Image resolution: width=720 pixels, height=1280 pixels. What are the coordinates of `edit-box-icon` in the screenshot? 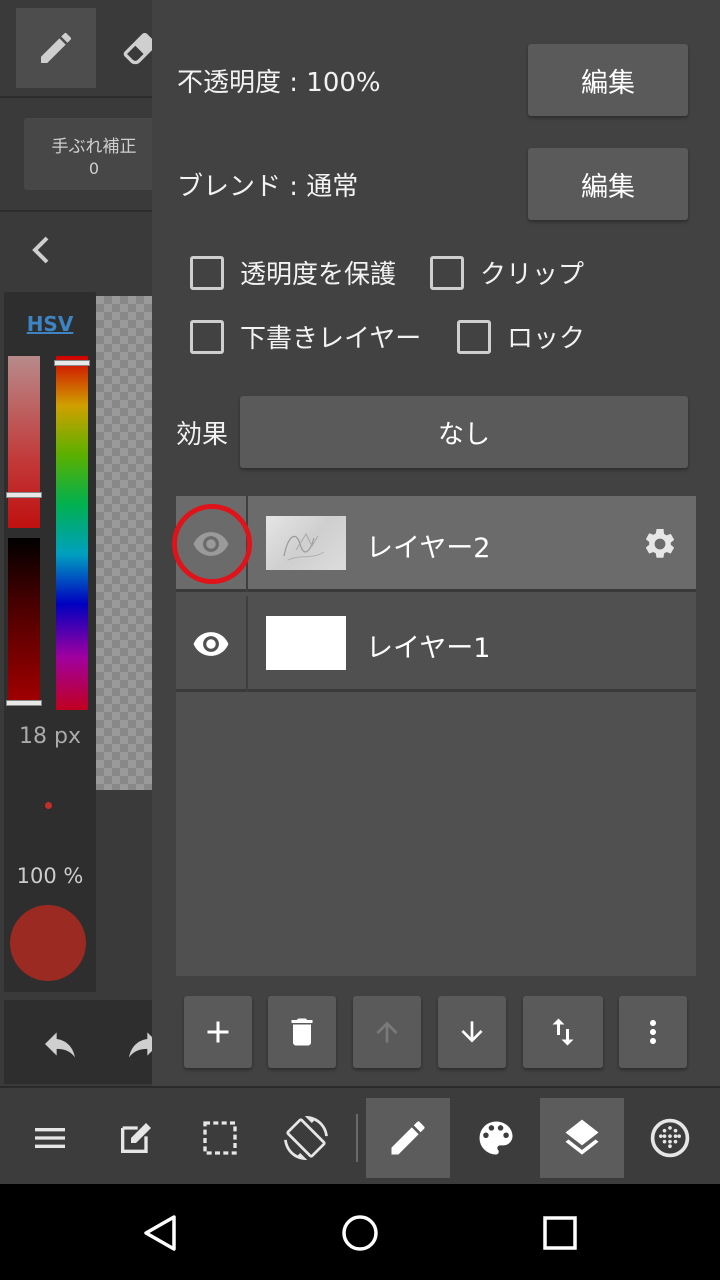 It's located at (136, 1138).